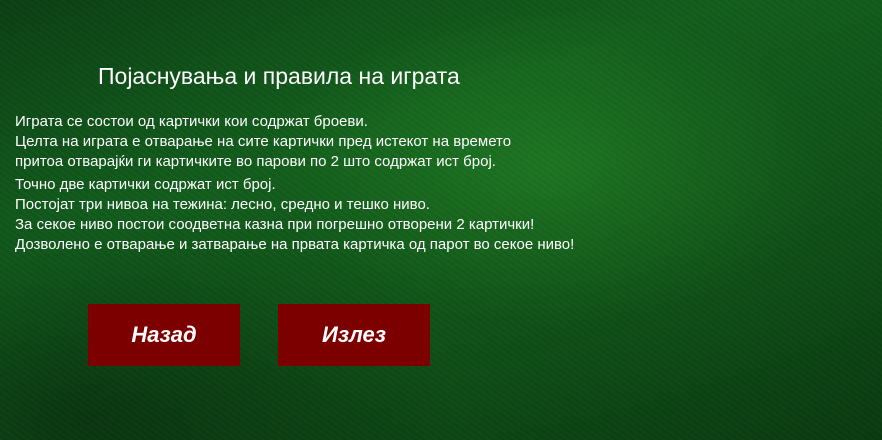 Image resolution: width=882 pixels, height=440 pixels. I want to click on exit-button: Излез, so click(354, 335).